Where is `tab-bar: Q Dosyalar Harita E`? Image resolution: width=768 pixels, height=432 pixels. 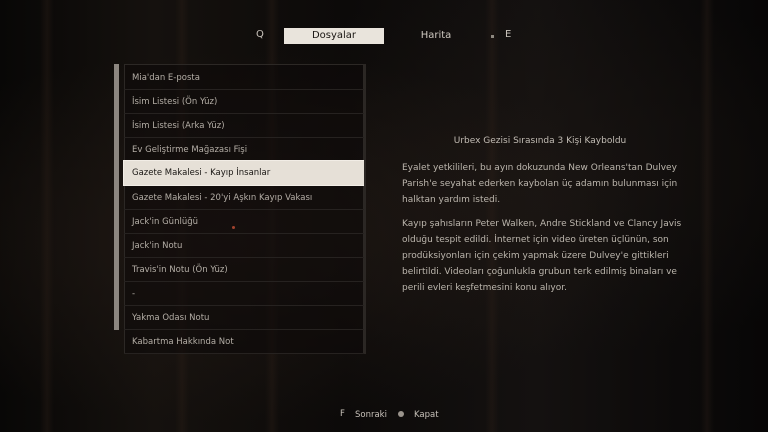
tab-bar: Q Dosyalar Harita E is located at coordinates (384, 36).